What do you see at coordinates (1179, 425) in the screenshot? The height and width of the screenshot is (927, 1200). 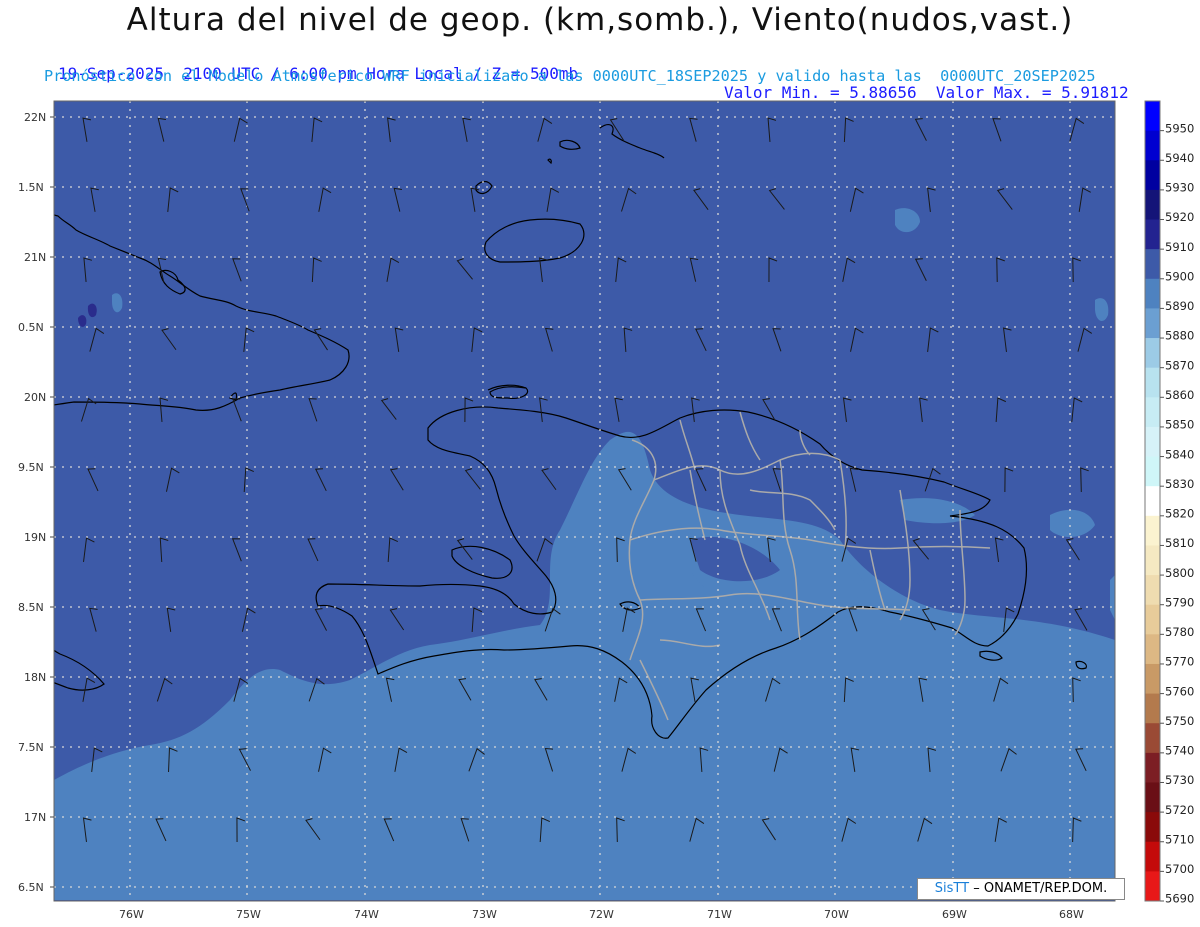 I see `colorbar-label: 5850` at bounding box center [1179, 425].